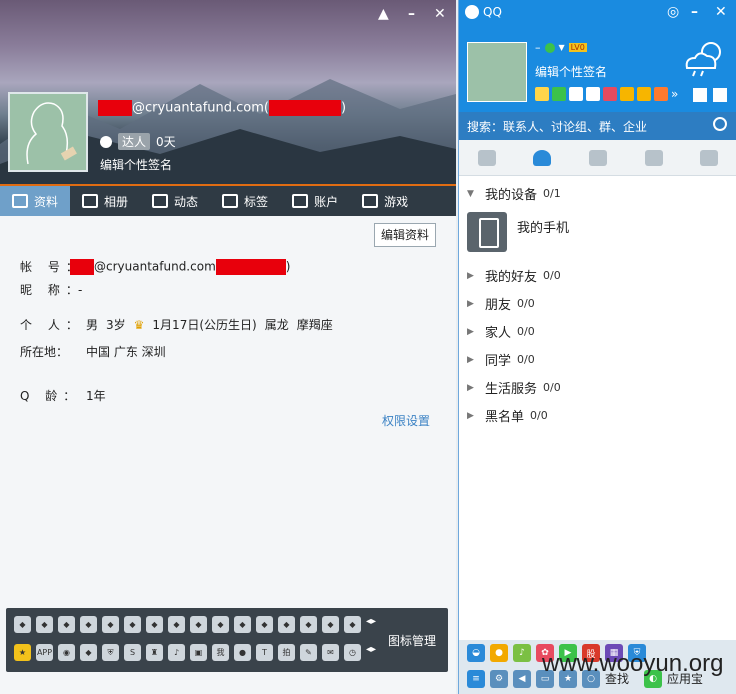 This screenshot has width=736, height=694. What do you see at coordinates (88, 624) in the screenshot?
I see `penguin-badge-icon: ◆` at bounding box center [88, 624].